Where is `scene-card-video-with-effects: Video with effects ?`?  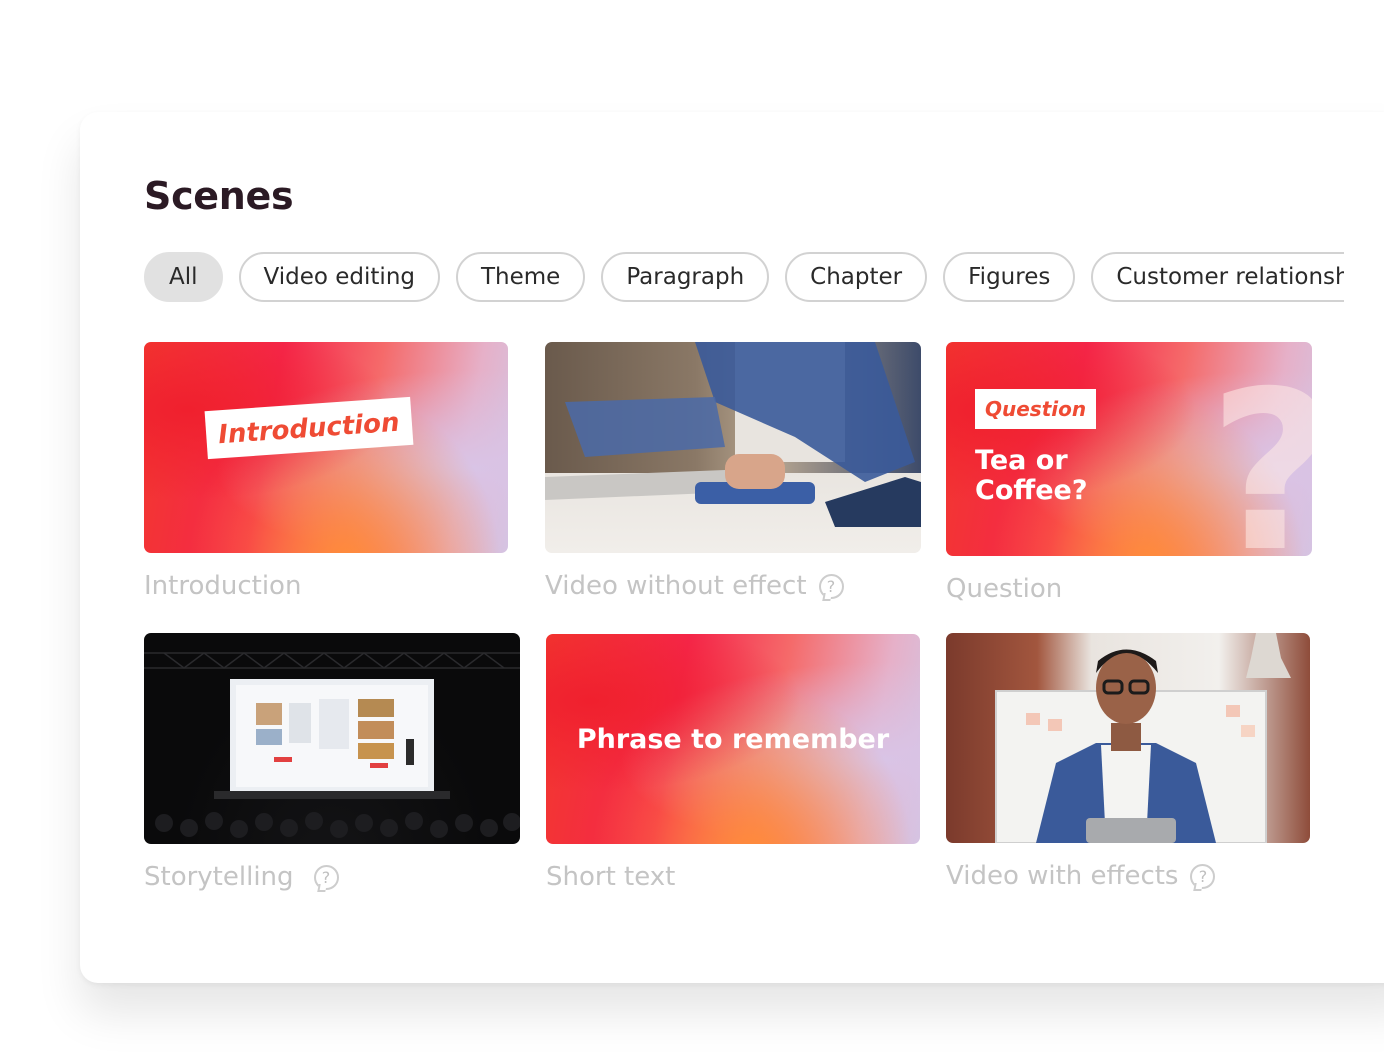 scene-card-video-with-effects: Video with effects ? is located at coordinates (1128, 762).